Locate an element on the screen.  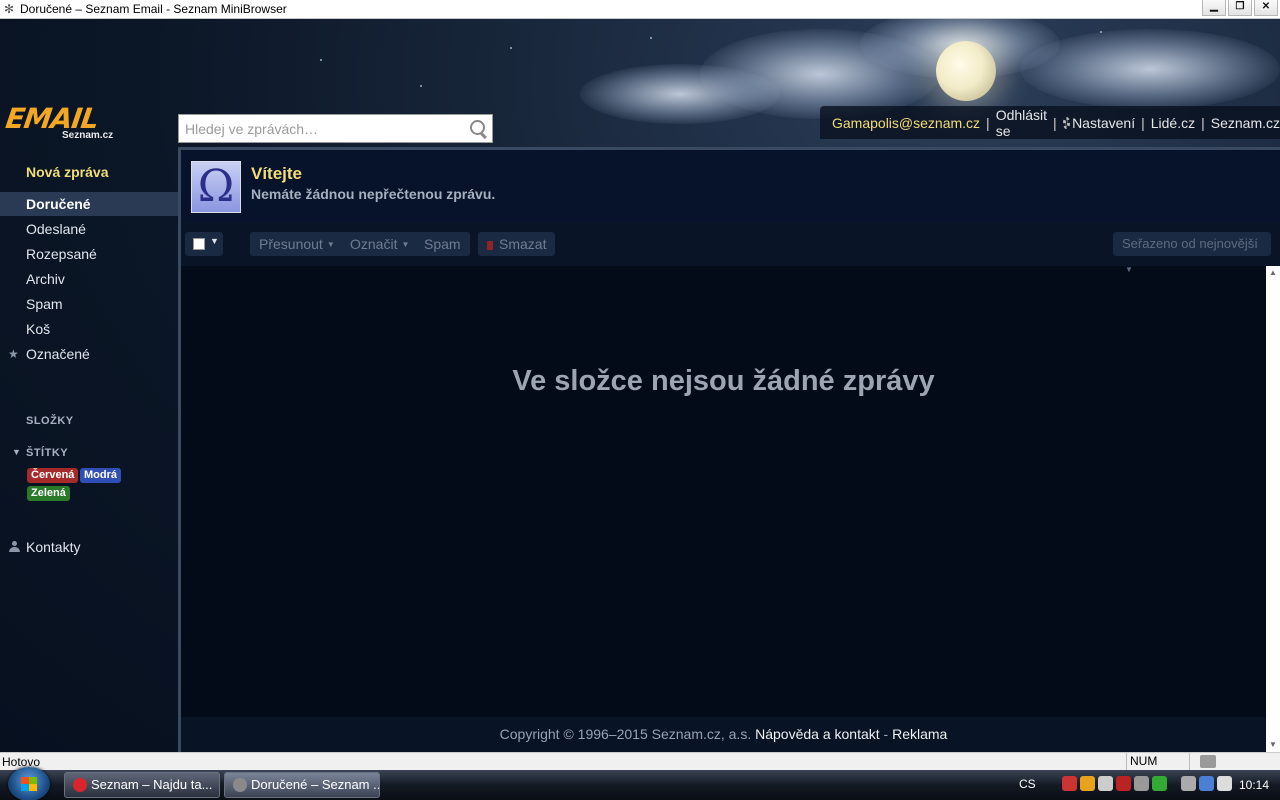
num-lock-indicator: NUM is located at coordinates (1158, 761).